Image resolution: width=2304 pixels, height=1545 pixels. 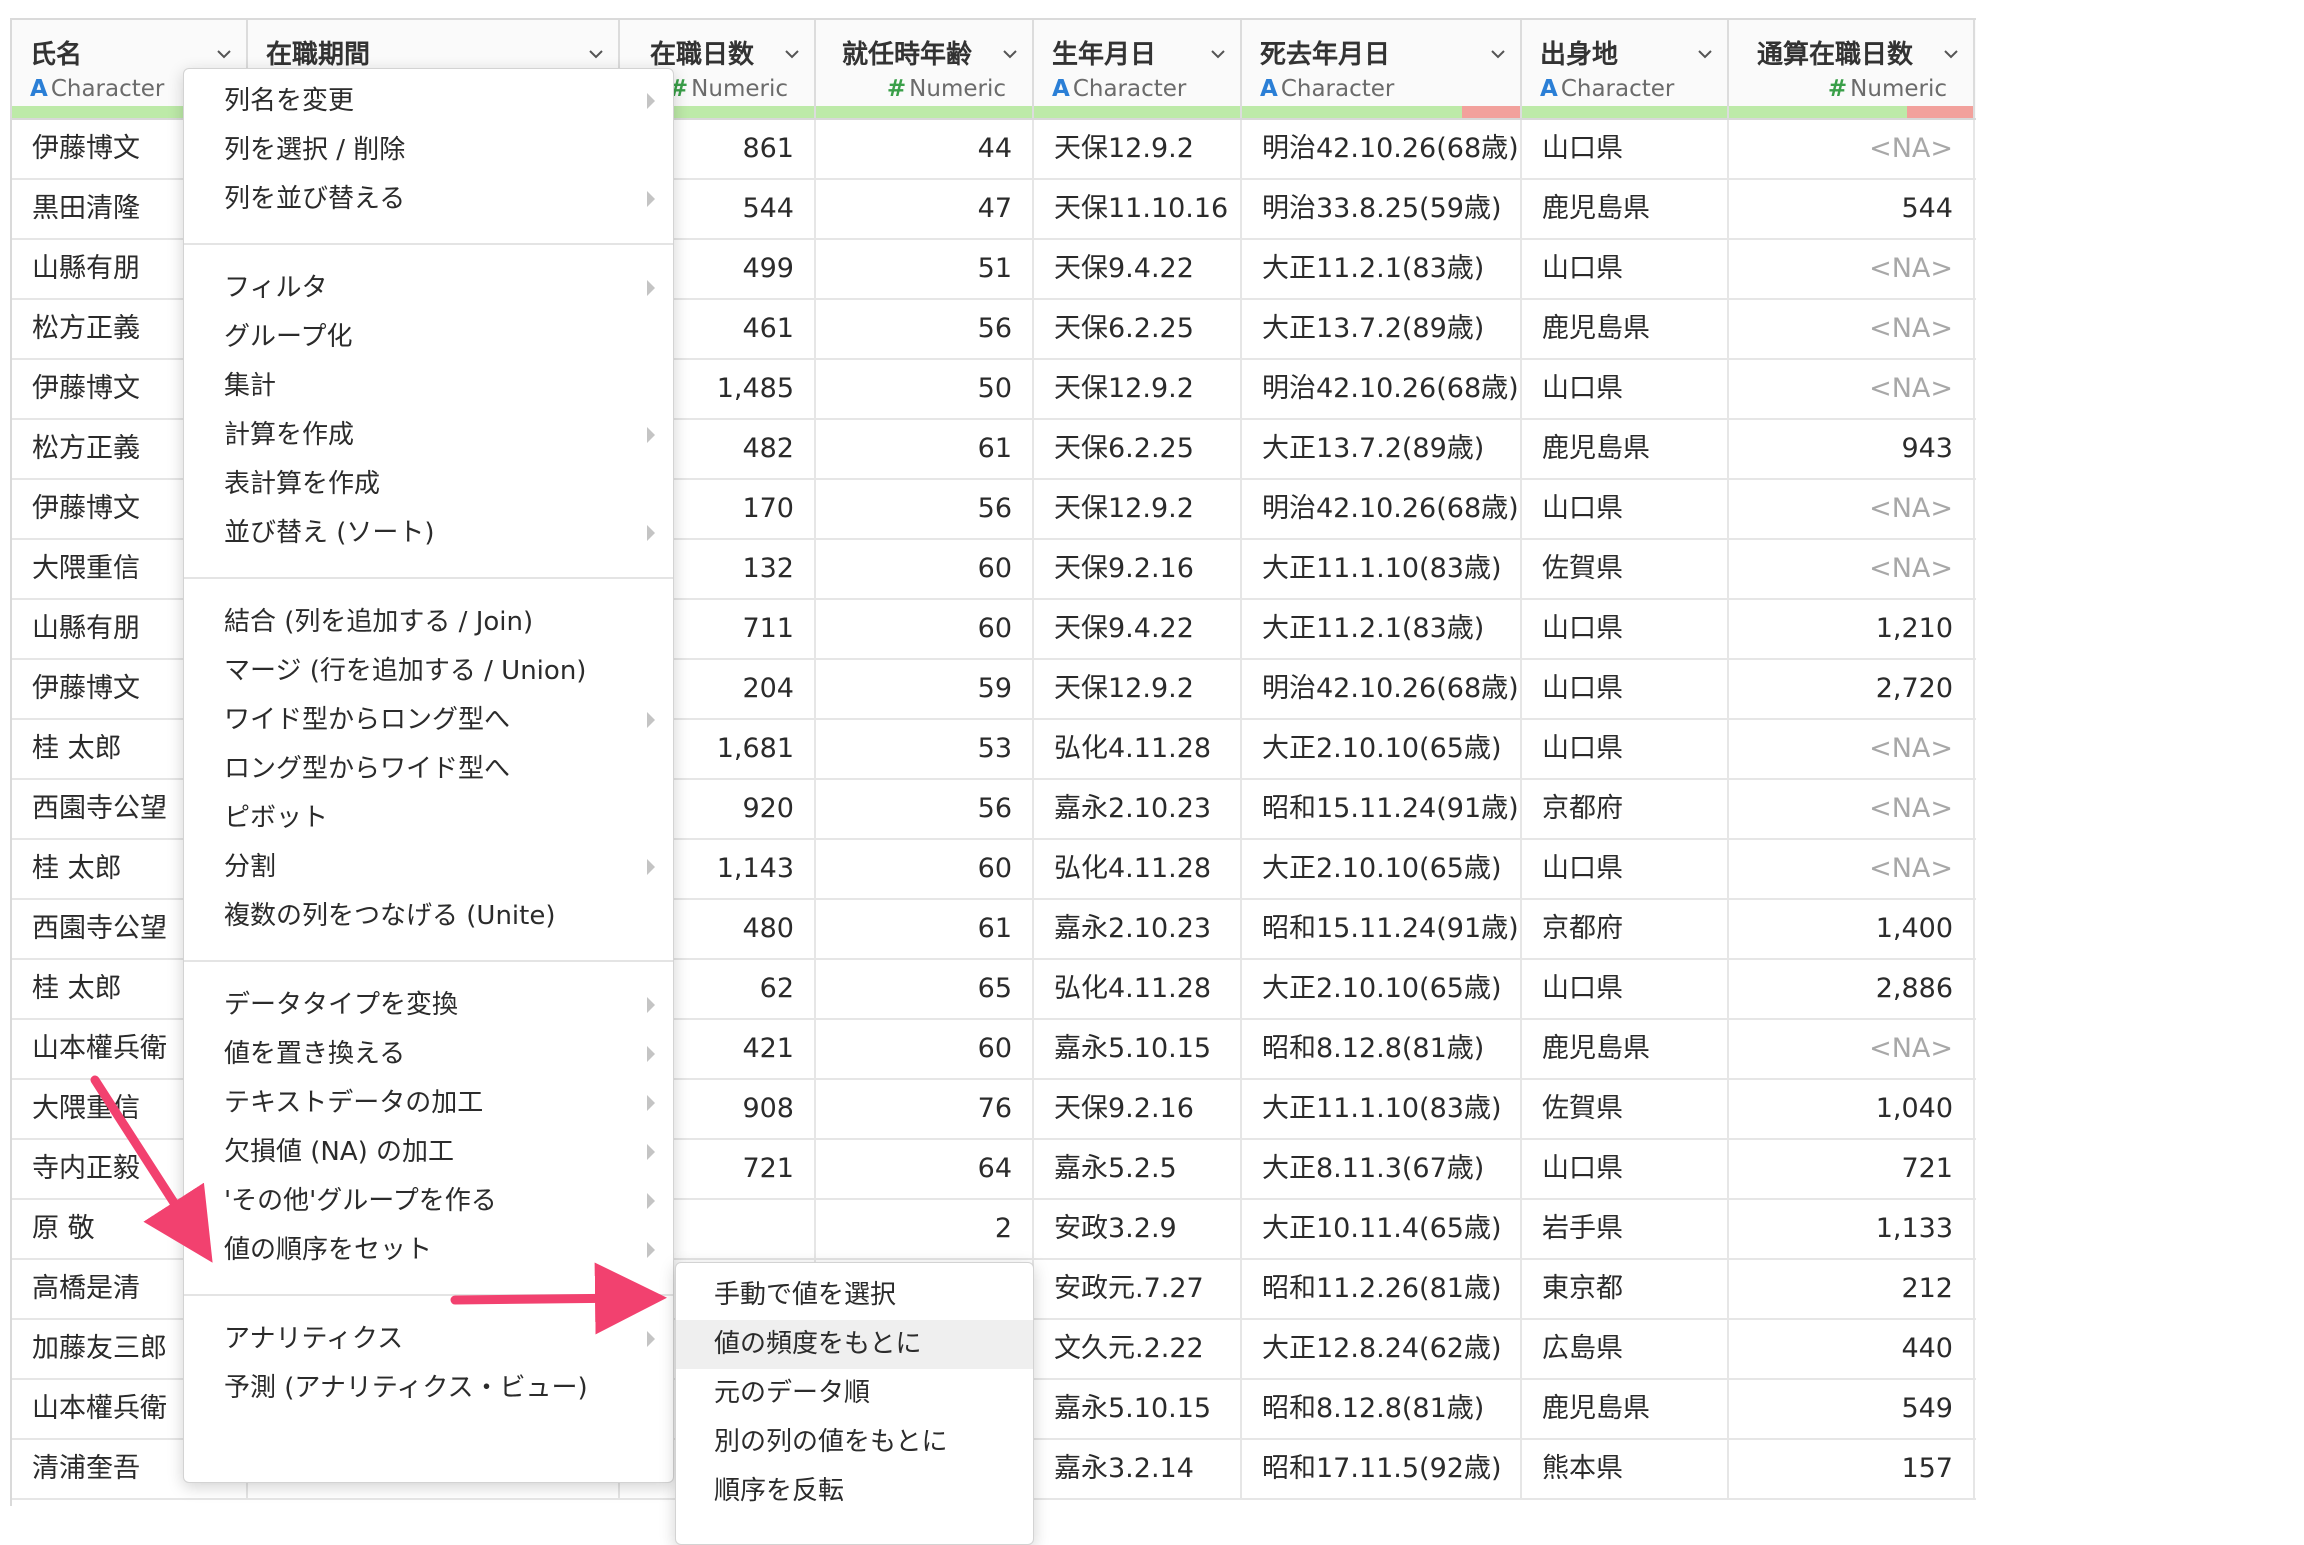 What do you see at coordinates (428, 386) in the screenshot?
I see `menu-item: 集計` at bounding box center [428, 386].